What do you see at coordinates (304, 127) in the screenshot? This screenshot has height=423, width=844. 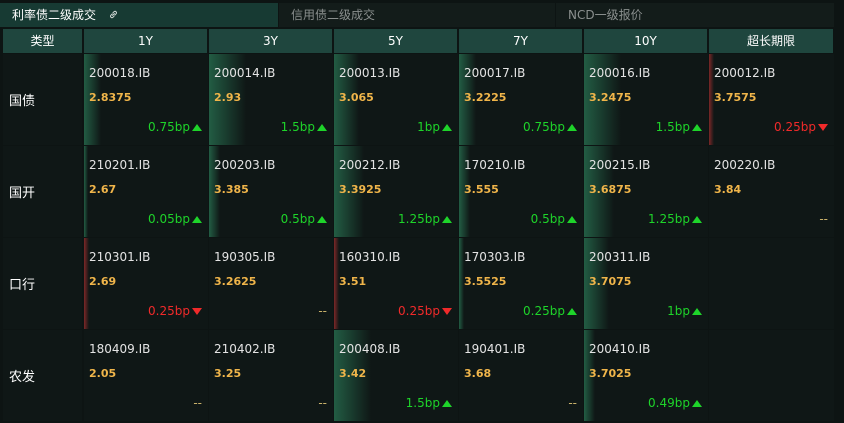 I see `change-value: 1.5bp` at bounding box center [304, 127].